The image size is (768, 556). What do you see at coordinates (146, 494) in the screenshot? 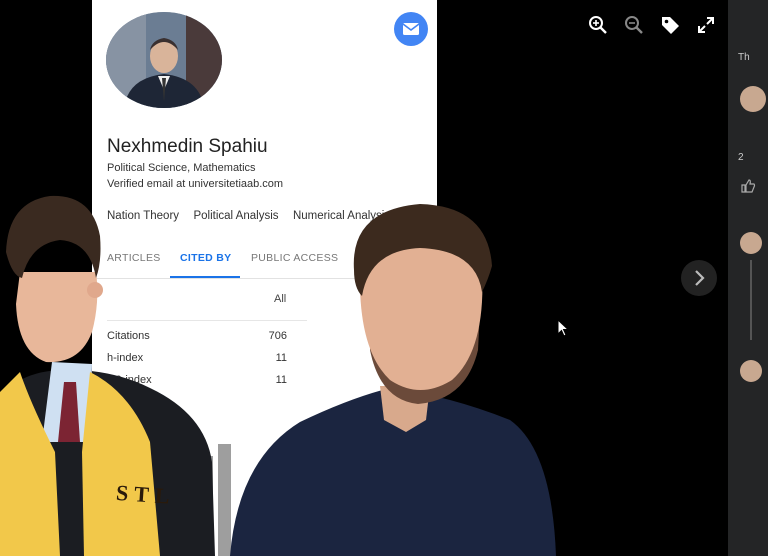
I see `sash-lettering: STL` at bounding box center [146, 494].